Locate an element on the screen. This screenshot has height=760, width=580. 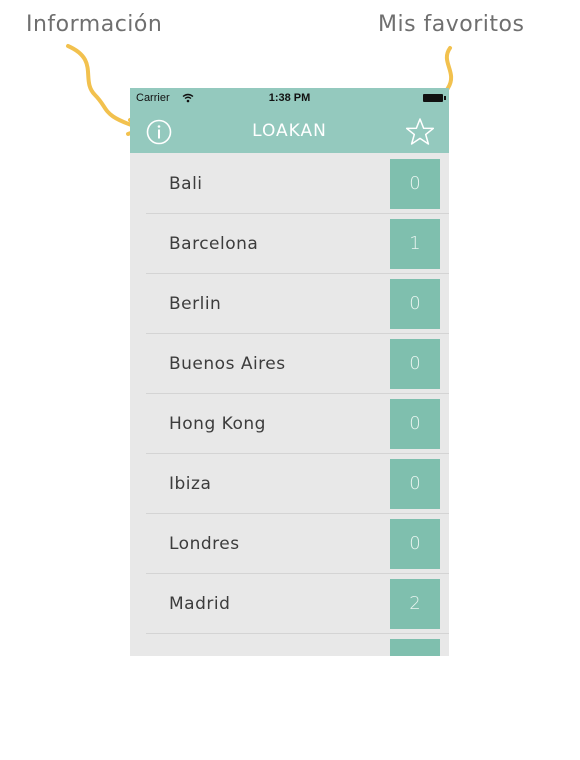
battery-icon is located at coordinates (434, 98).